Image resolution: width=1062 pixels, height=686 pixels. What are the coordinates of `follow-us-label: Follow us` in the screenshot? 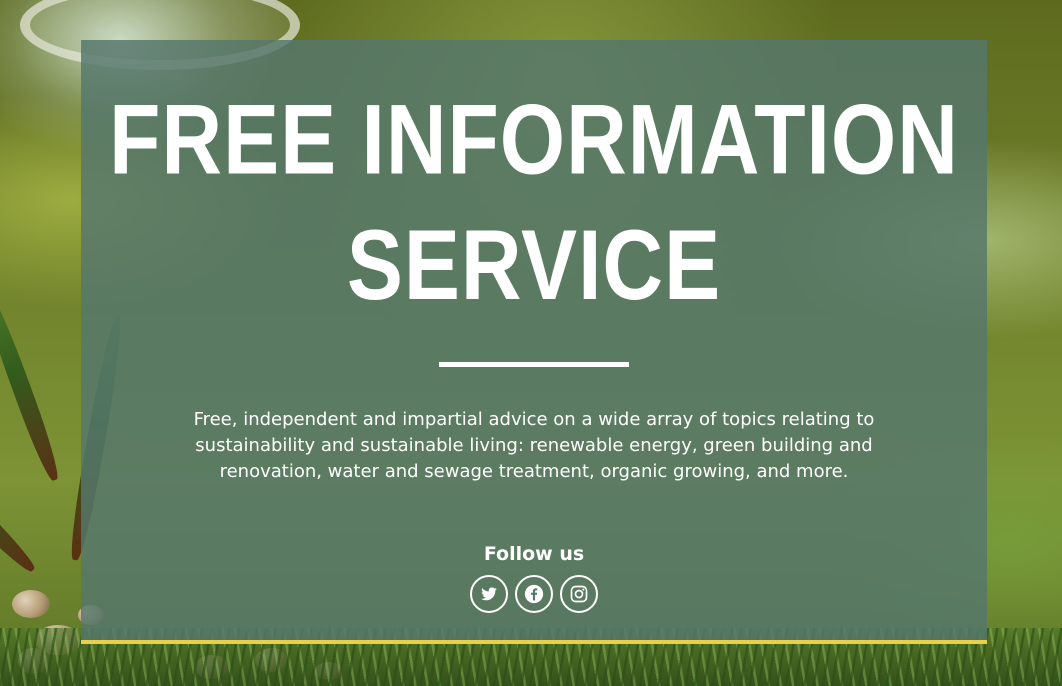 It's located at (534, 554).